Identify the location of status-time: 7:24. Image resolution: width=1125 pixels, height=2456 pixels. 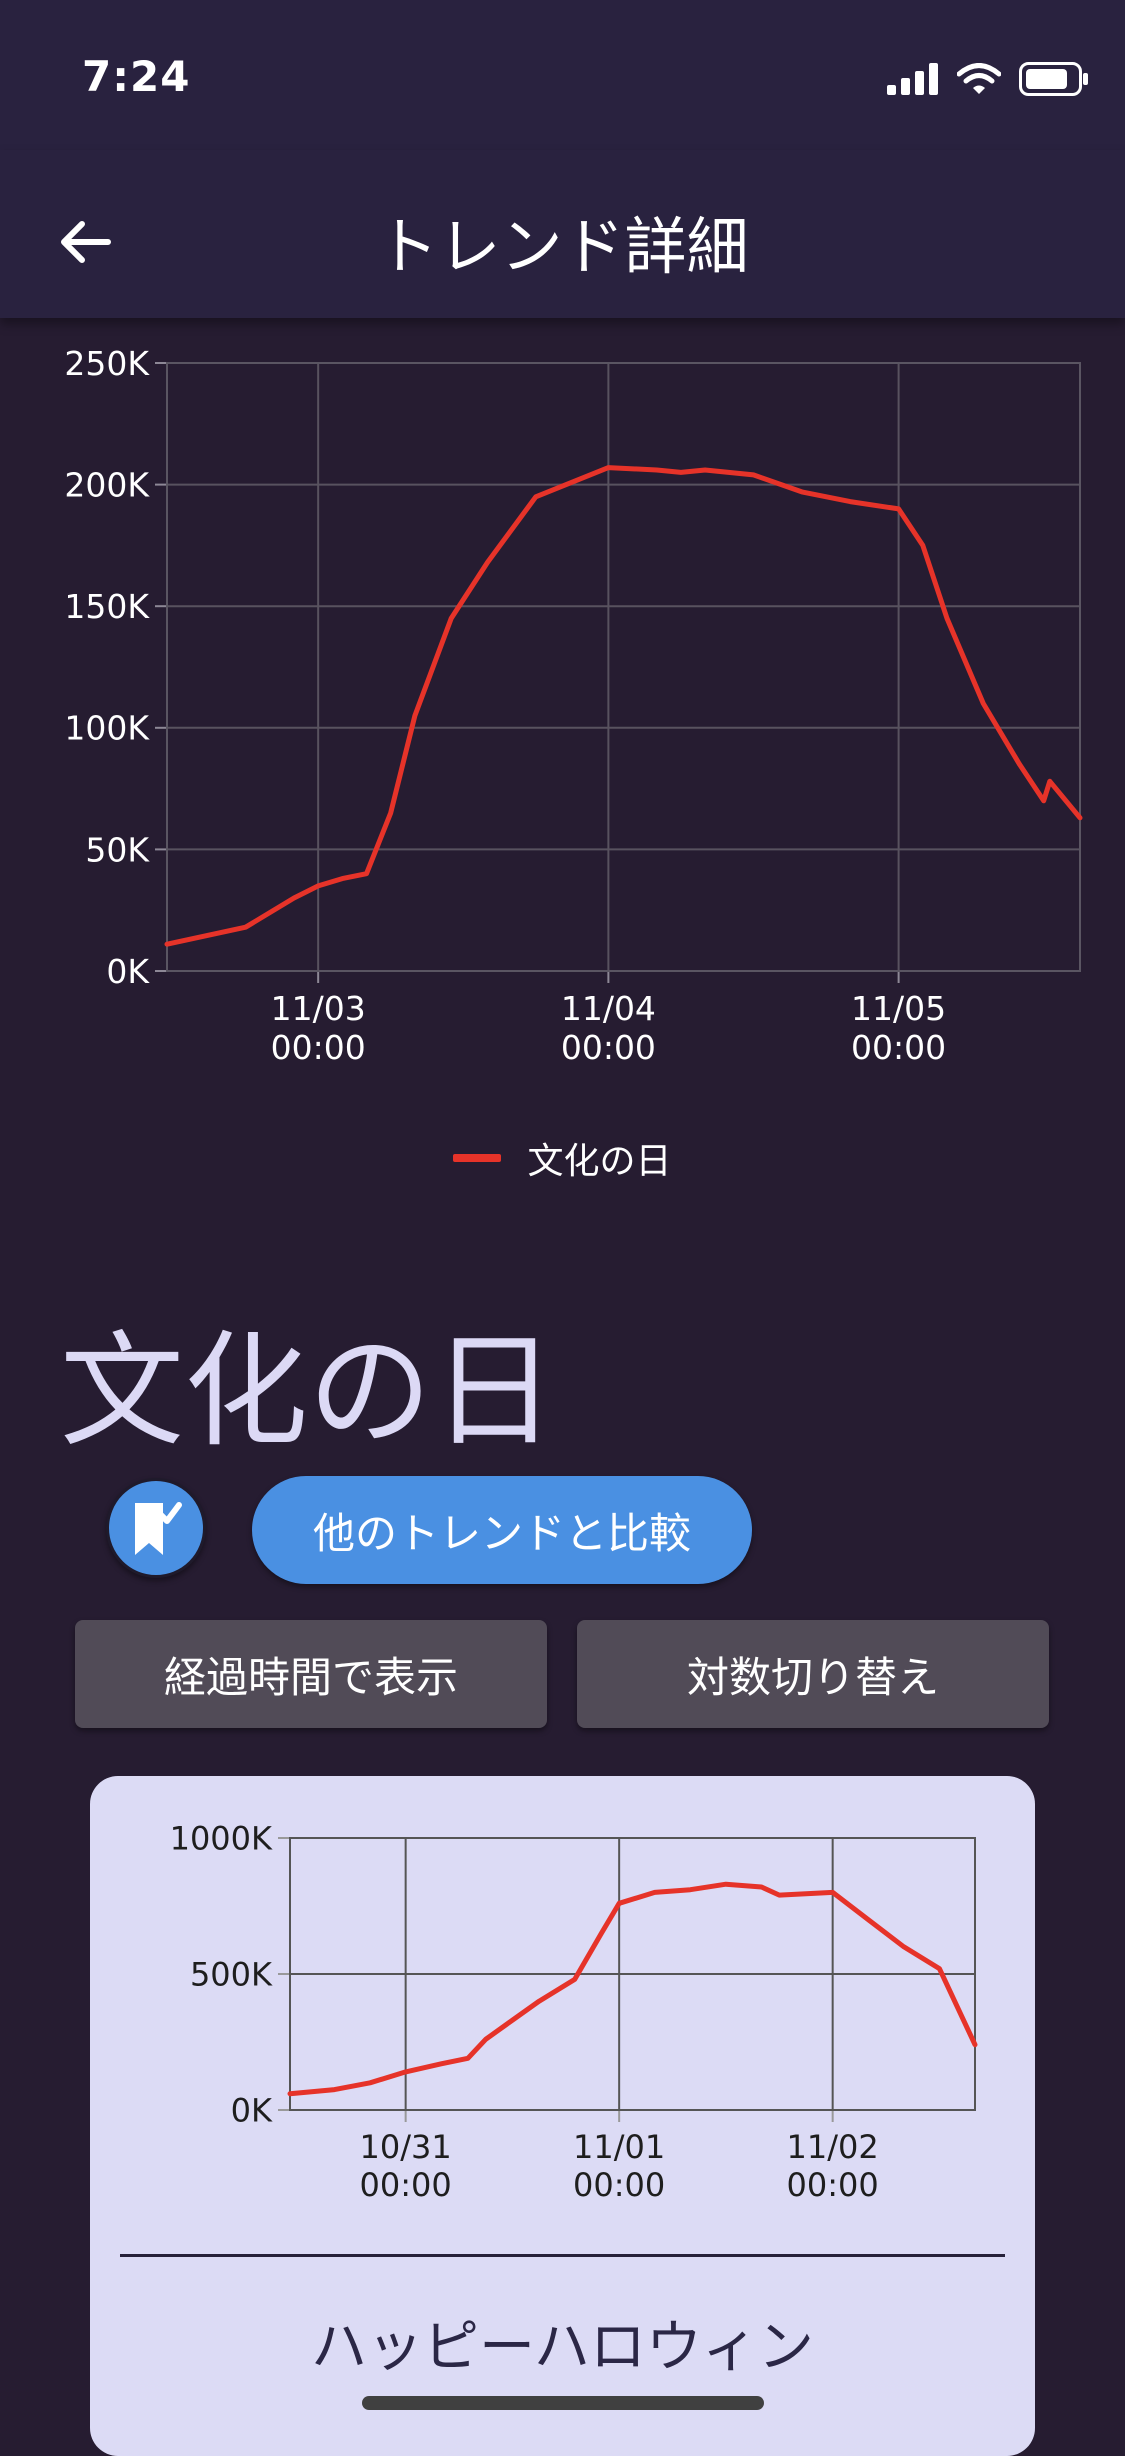
(136, 76).